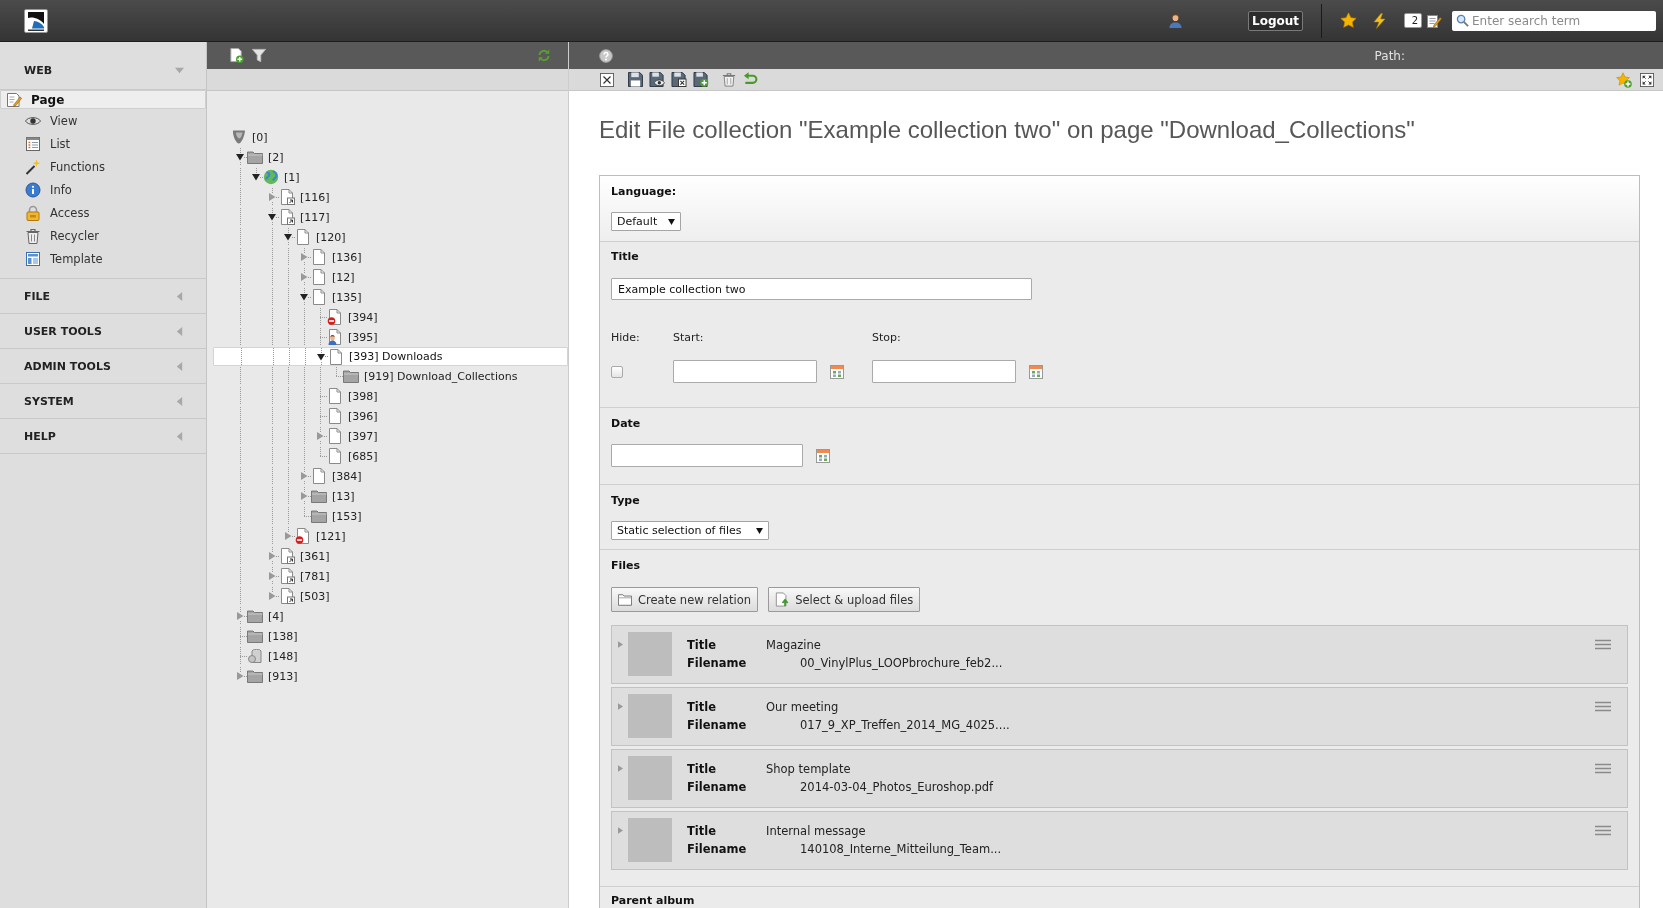 The height and width of the screenshot is (908, 1663). I want to click on logout-button: Logout, so click(1275, 20).